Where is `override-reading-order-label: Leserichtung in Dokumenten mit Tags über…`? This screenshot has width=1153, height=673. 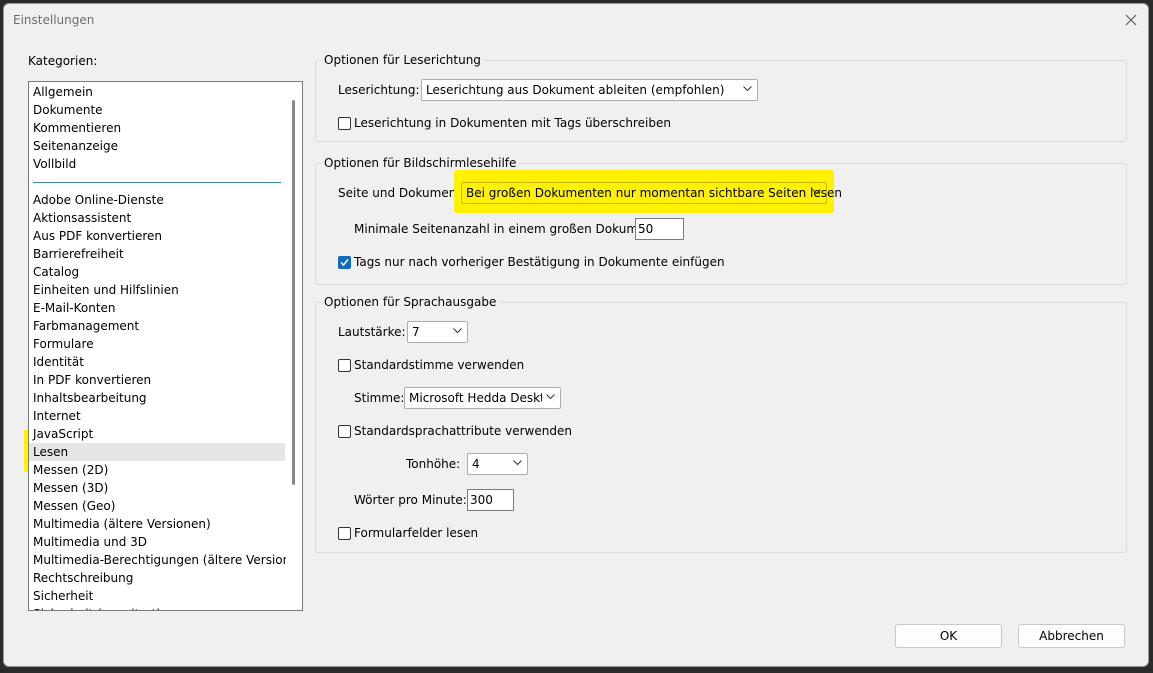
override-reading-order-label: Leserichtung in Dokumenten mit Tags über… is located at coordinates (512, 123).